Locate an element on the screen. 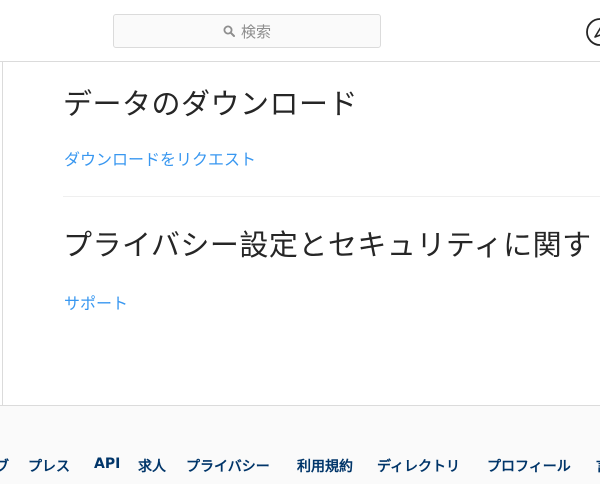 This screenshot has height=484, width=600. footer-link-api: API is located at coordinates (107, 464).